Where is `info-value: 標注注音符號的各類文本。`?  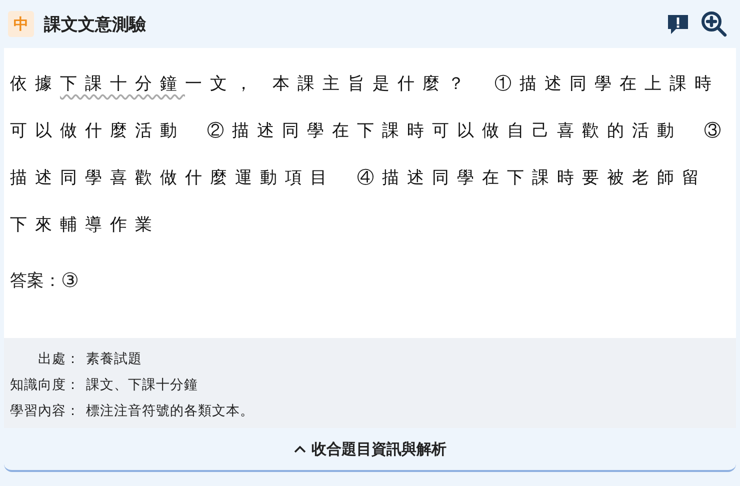
info-value: 標注注音符號的各類文本。 is located at coordinates (170, 411).